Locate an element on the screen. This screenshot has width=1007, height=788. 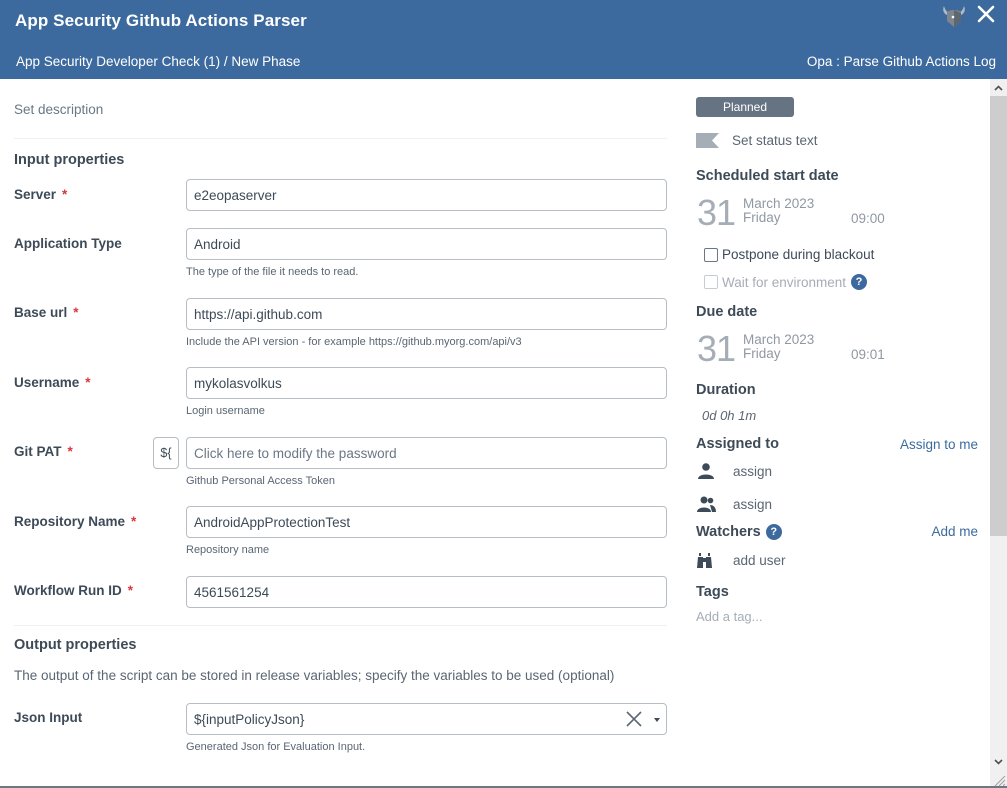
due-date-picker: 31 March 2023 Friday 09:01 is located at coordinates (796, 350).